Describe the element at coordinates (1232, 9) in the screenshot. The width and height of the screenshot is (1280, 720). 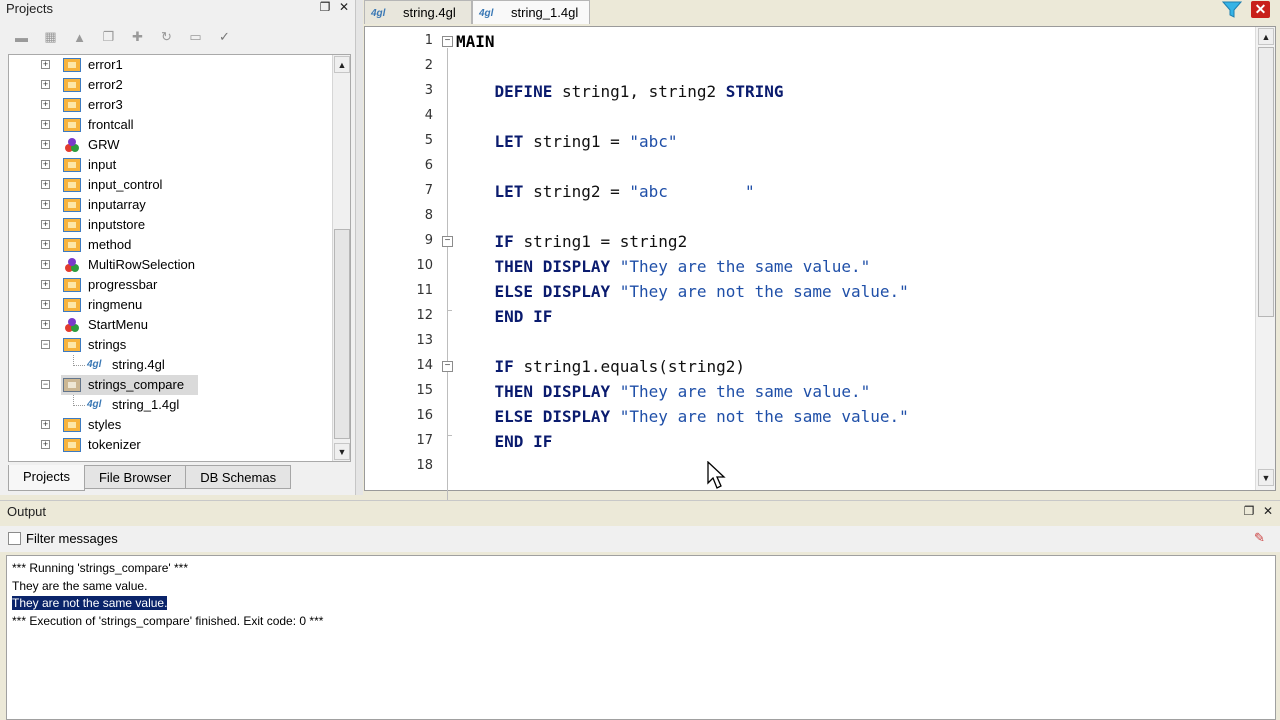
I see `filter-icon` at that location.